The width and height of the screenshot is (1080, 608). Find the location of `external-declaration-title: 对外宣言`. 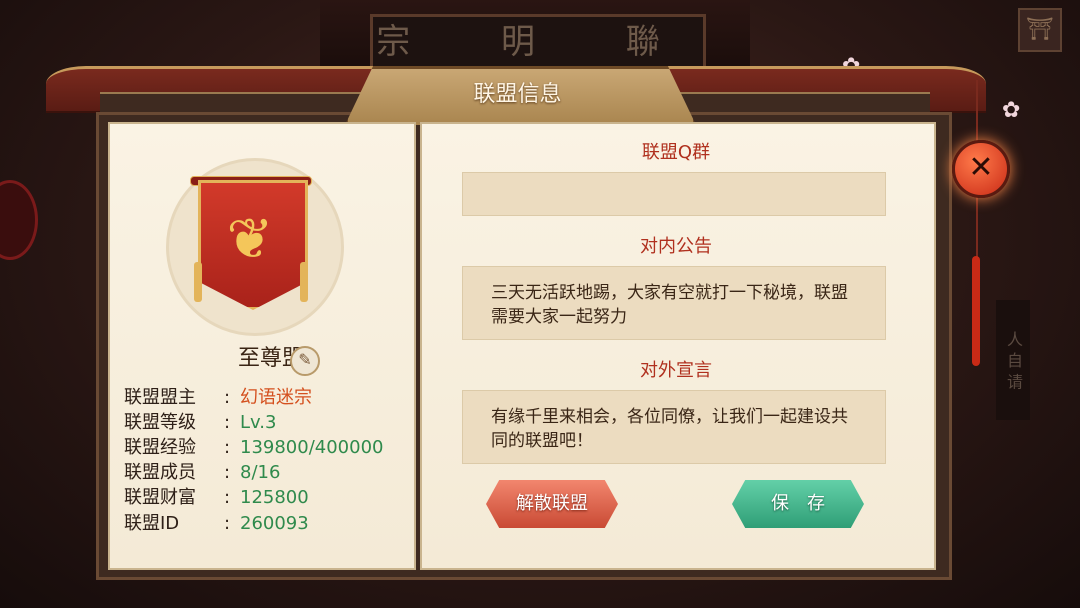

external-declaration-title: 对外宣言 is located at coordinates (676, 370).